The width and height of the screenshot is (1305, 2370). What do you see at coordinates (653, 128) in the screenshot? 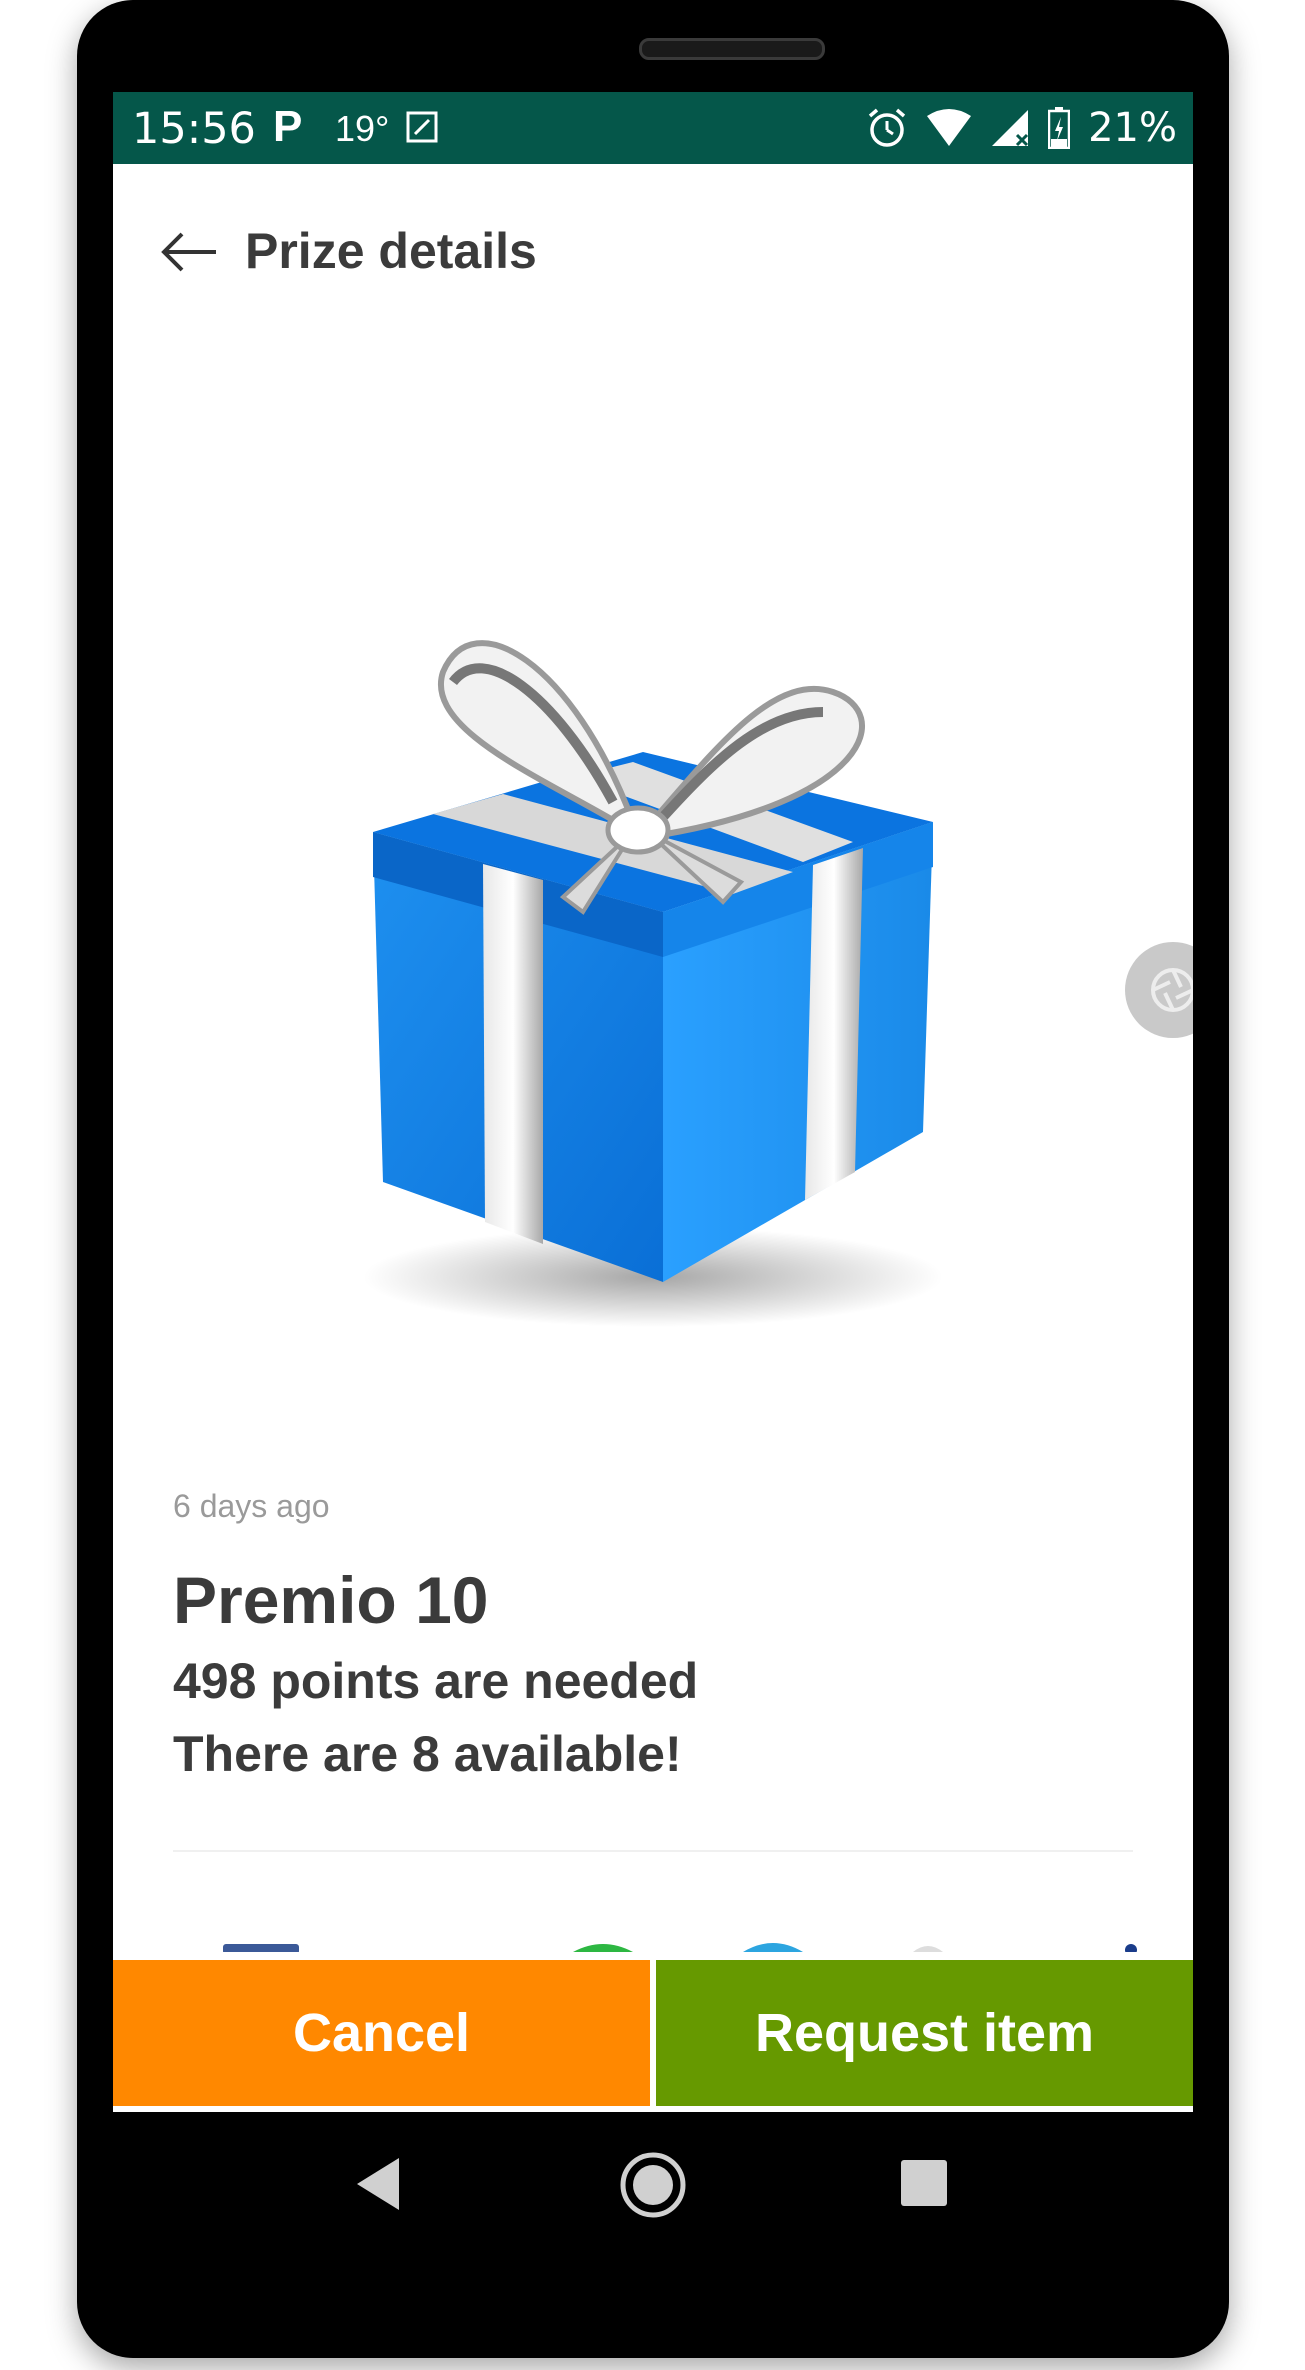
I see `status-bar: 15:56 P 19° 21%` at bounding box center [653, 128].